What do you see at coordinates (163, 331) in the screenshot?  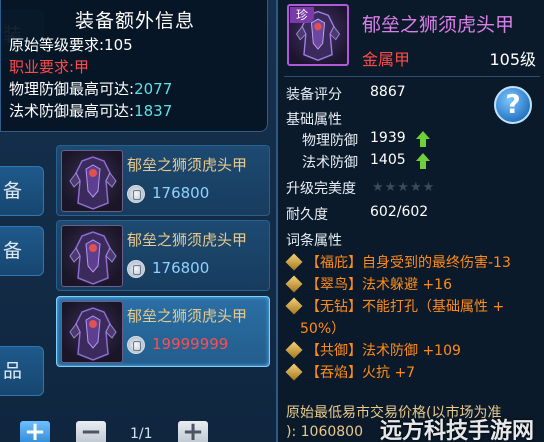 I see `item-card-selected: 郁垒之狮须虎头甲 19999999` at bounding box center [163, 331].